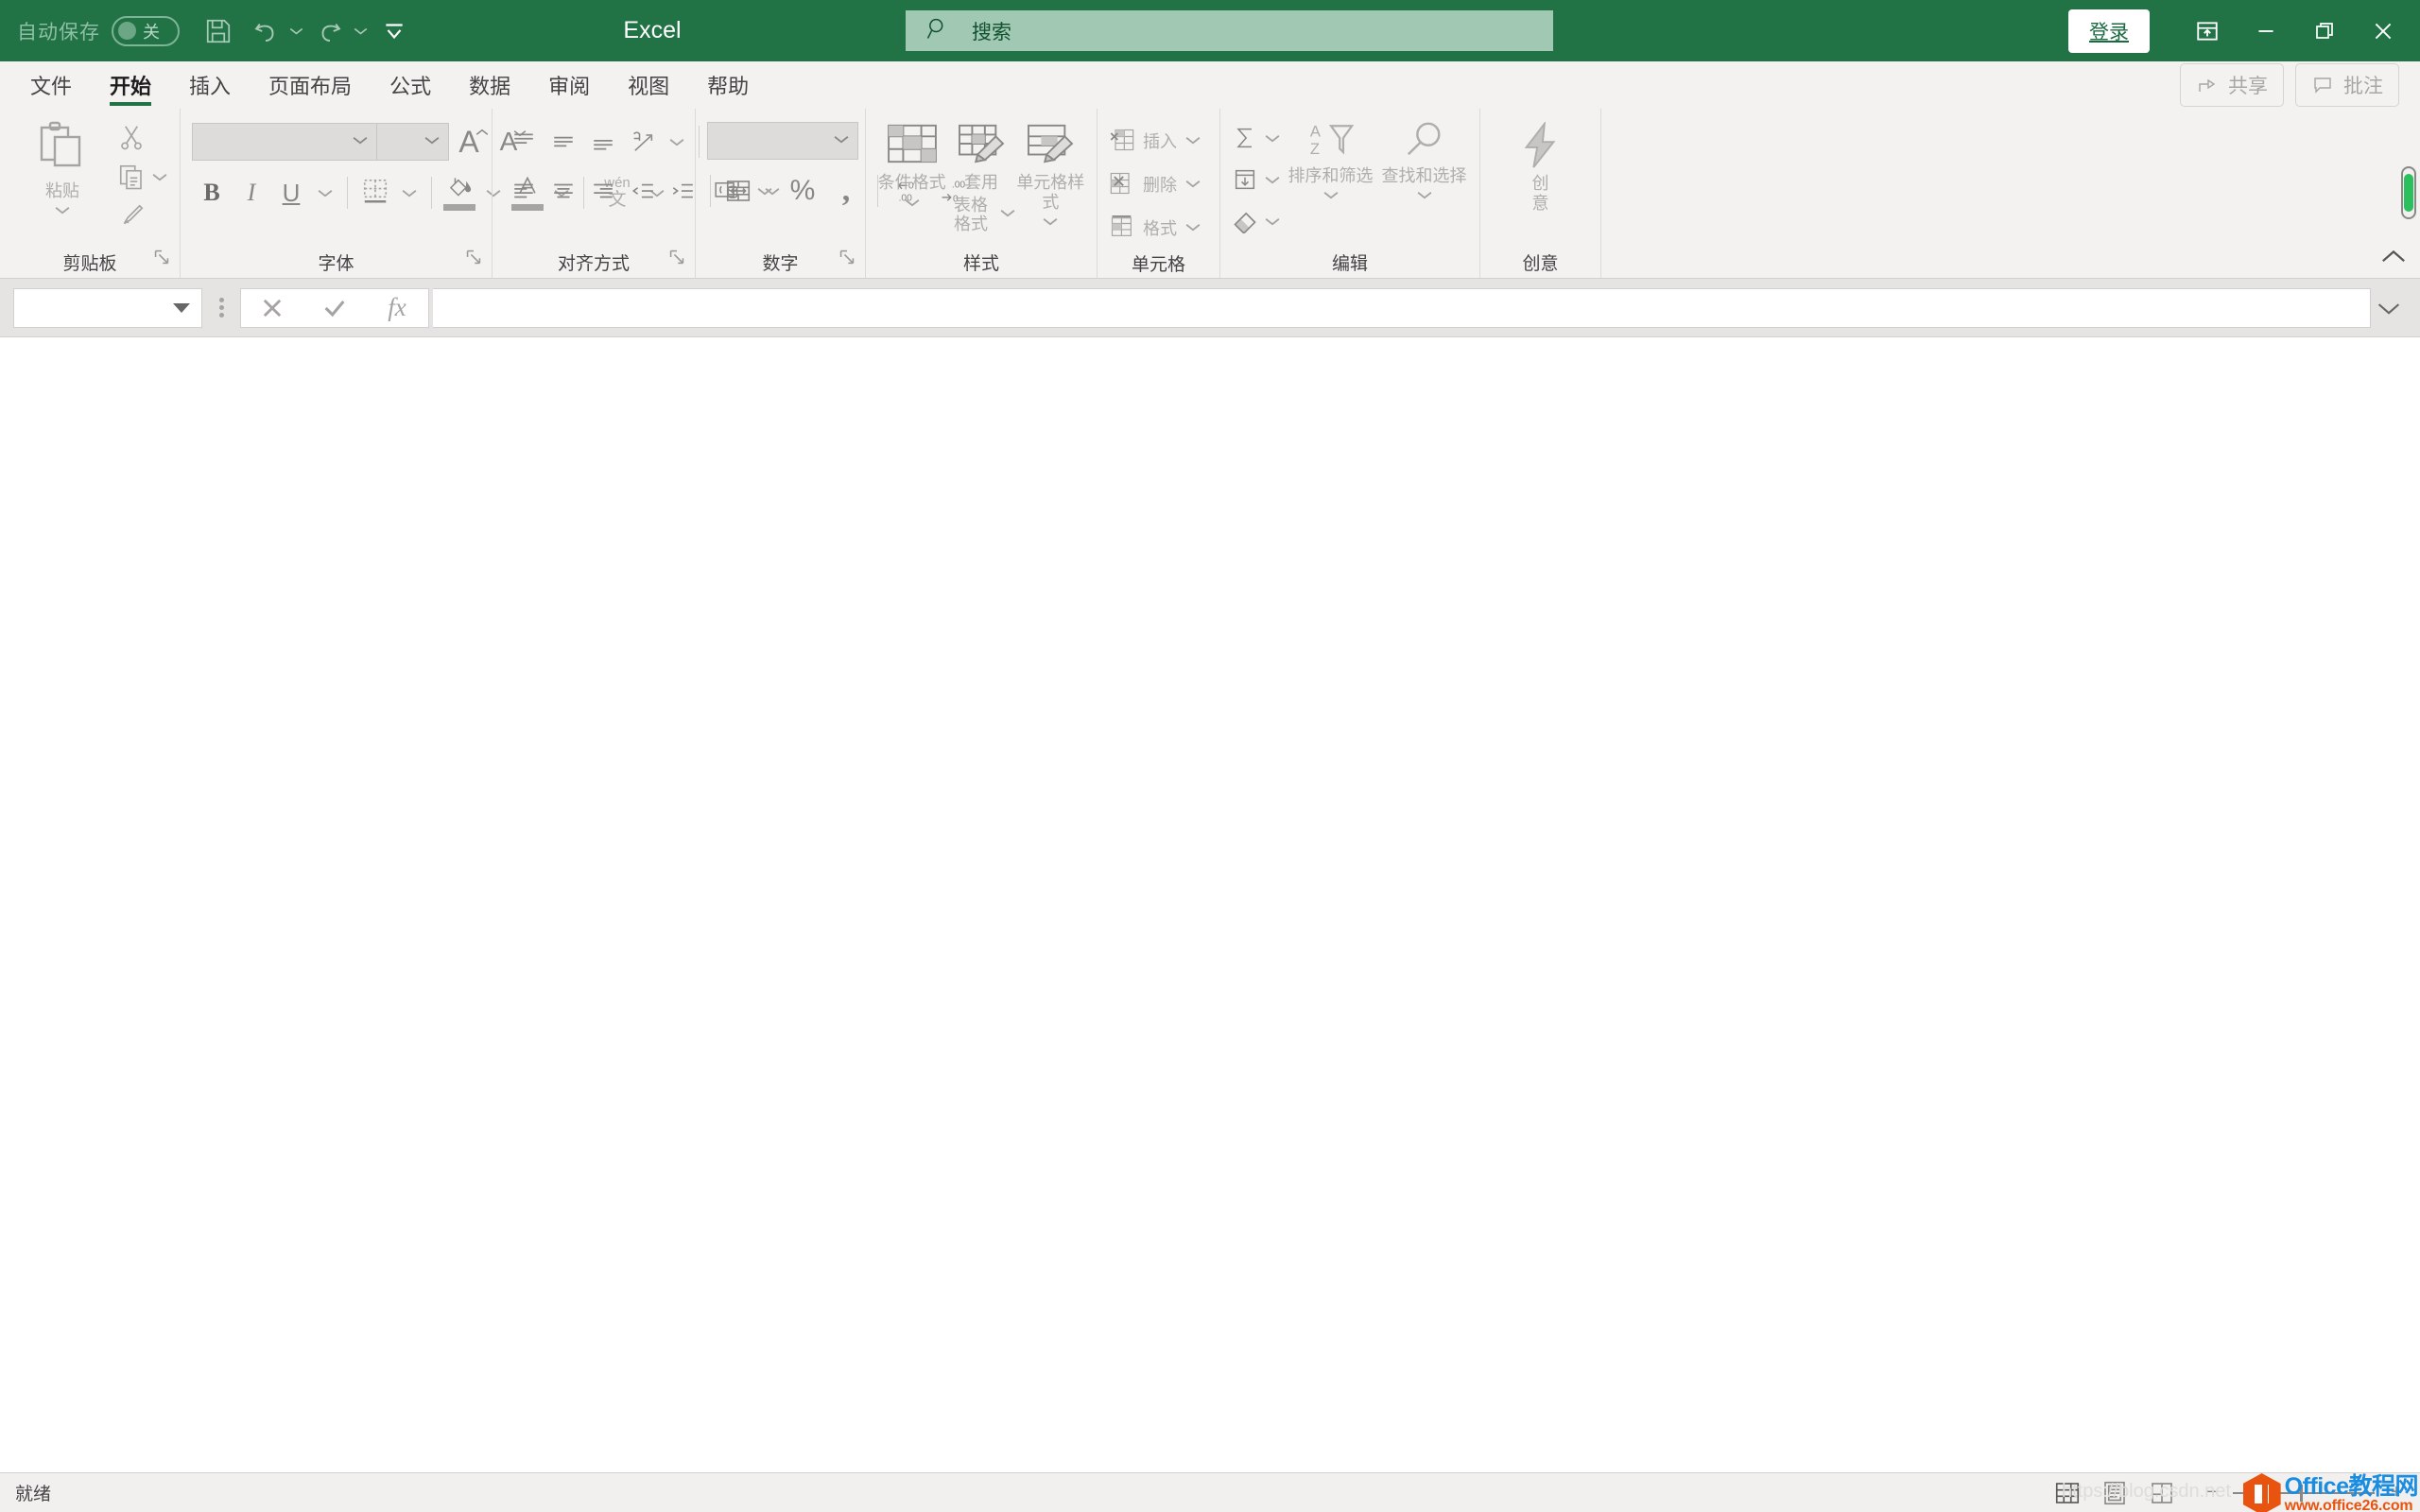  I want to click on comment-button: 批注, so click(2347, 85).